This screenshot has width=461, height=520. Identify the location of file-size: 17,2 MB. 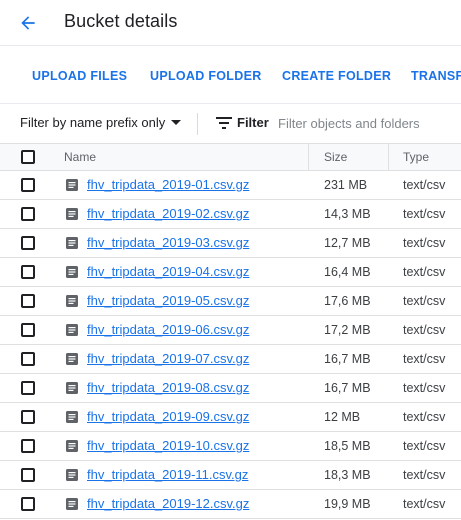
(347, 330).